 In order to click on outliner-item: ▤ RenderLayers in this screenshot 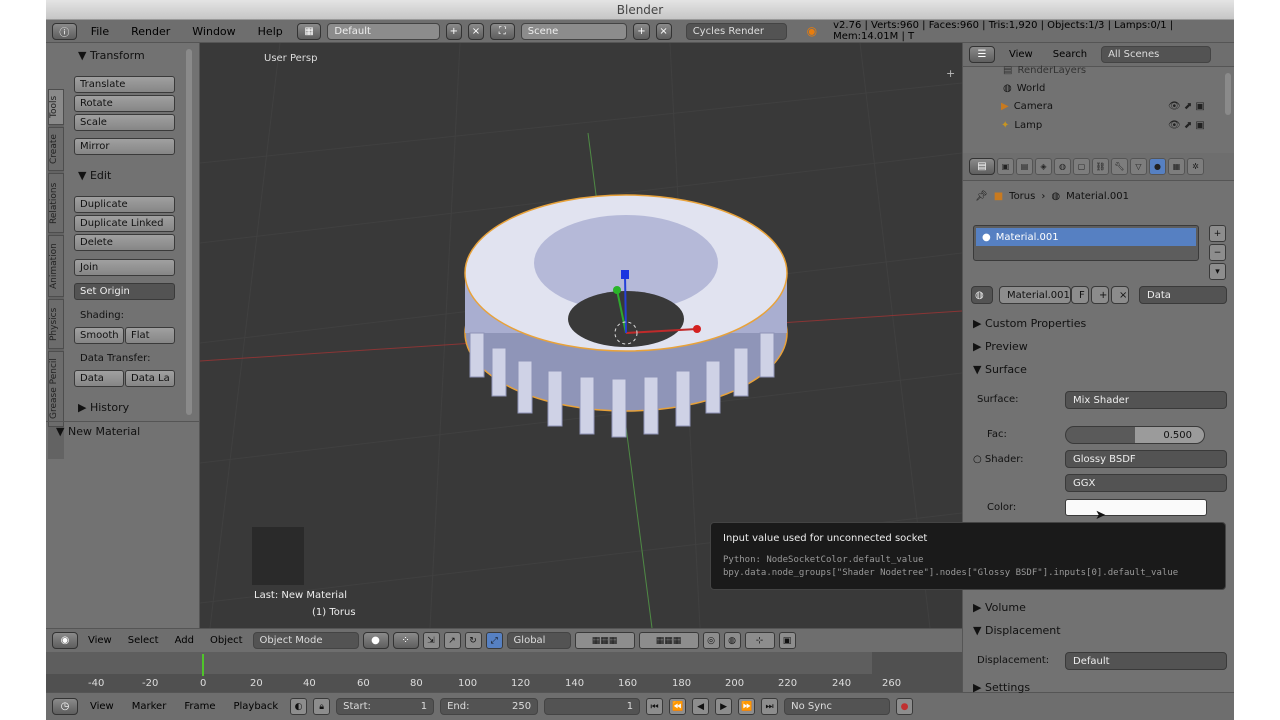, I will do `click(1044, 70)`.